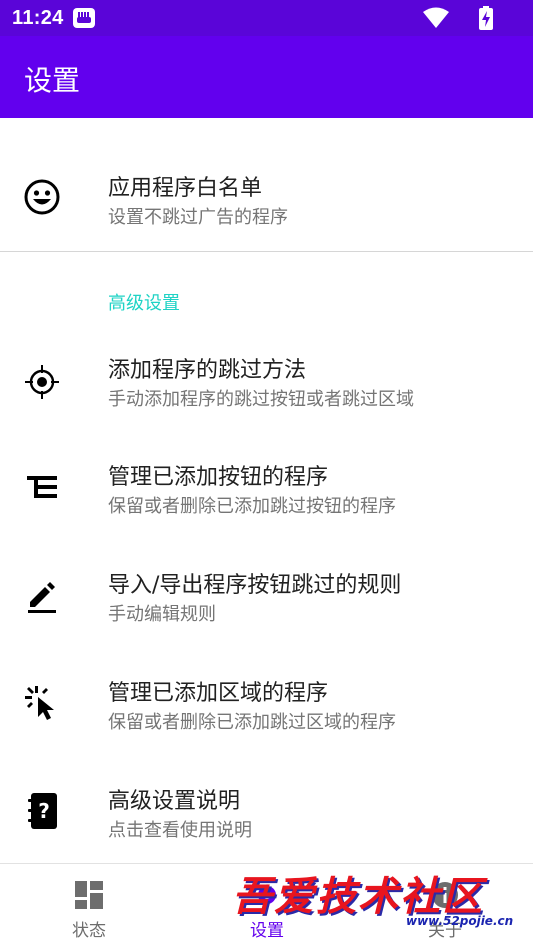  Describe the element at coordinates (42, 595) in the screenshot. I see `pencil-icon` at that location.